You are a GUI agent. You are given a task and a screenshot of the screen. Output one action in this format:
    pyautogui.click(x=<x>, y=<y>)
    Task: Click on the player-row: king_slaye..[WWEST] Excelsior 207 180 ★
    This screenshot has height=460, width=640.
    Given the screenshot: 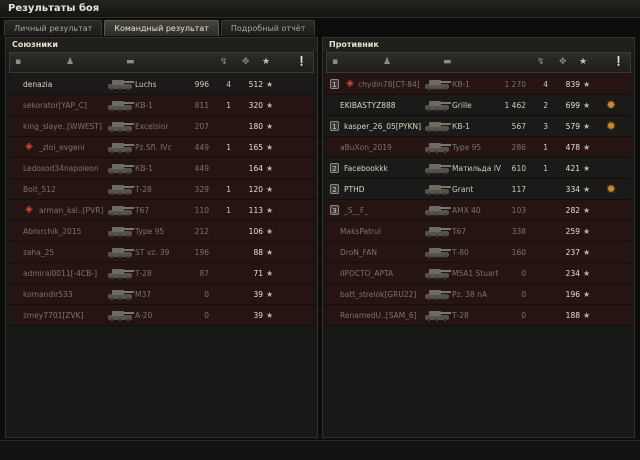 What is the action you would take?
    pyautogui.click(x=161, y=126)
    